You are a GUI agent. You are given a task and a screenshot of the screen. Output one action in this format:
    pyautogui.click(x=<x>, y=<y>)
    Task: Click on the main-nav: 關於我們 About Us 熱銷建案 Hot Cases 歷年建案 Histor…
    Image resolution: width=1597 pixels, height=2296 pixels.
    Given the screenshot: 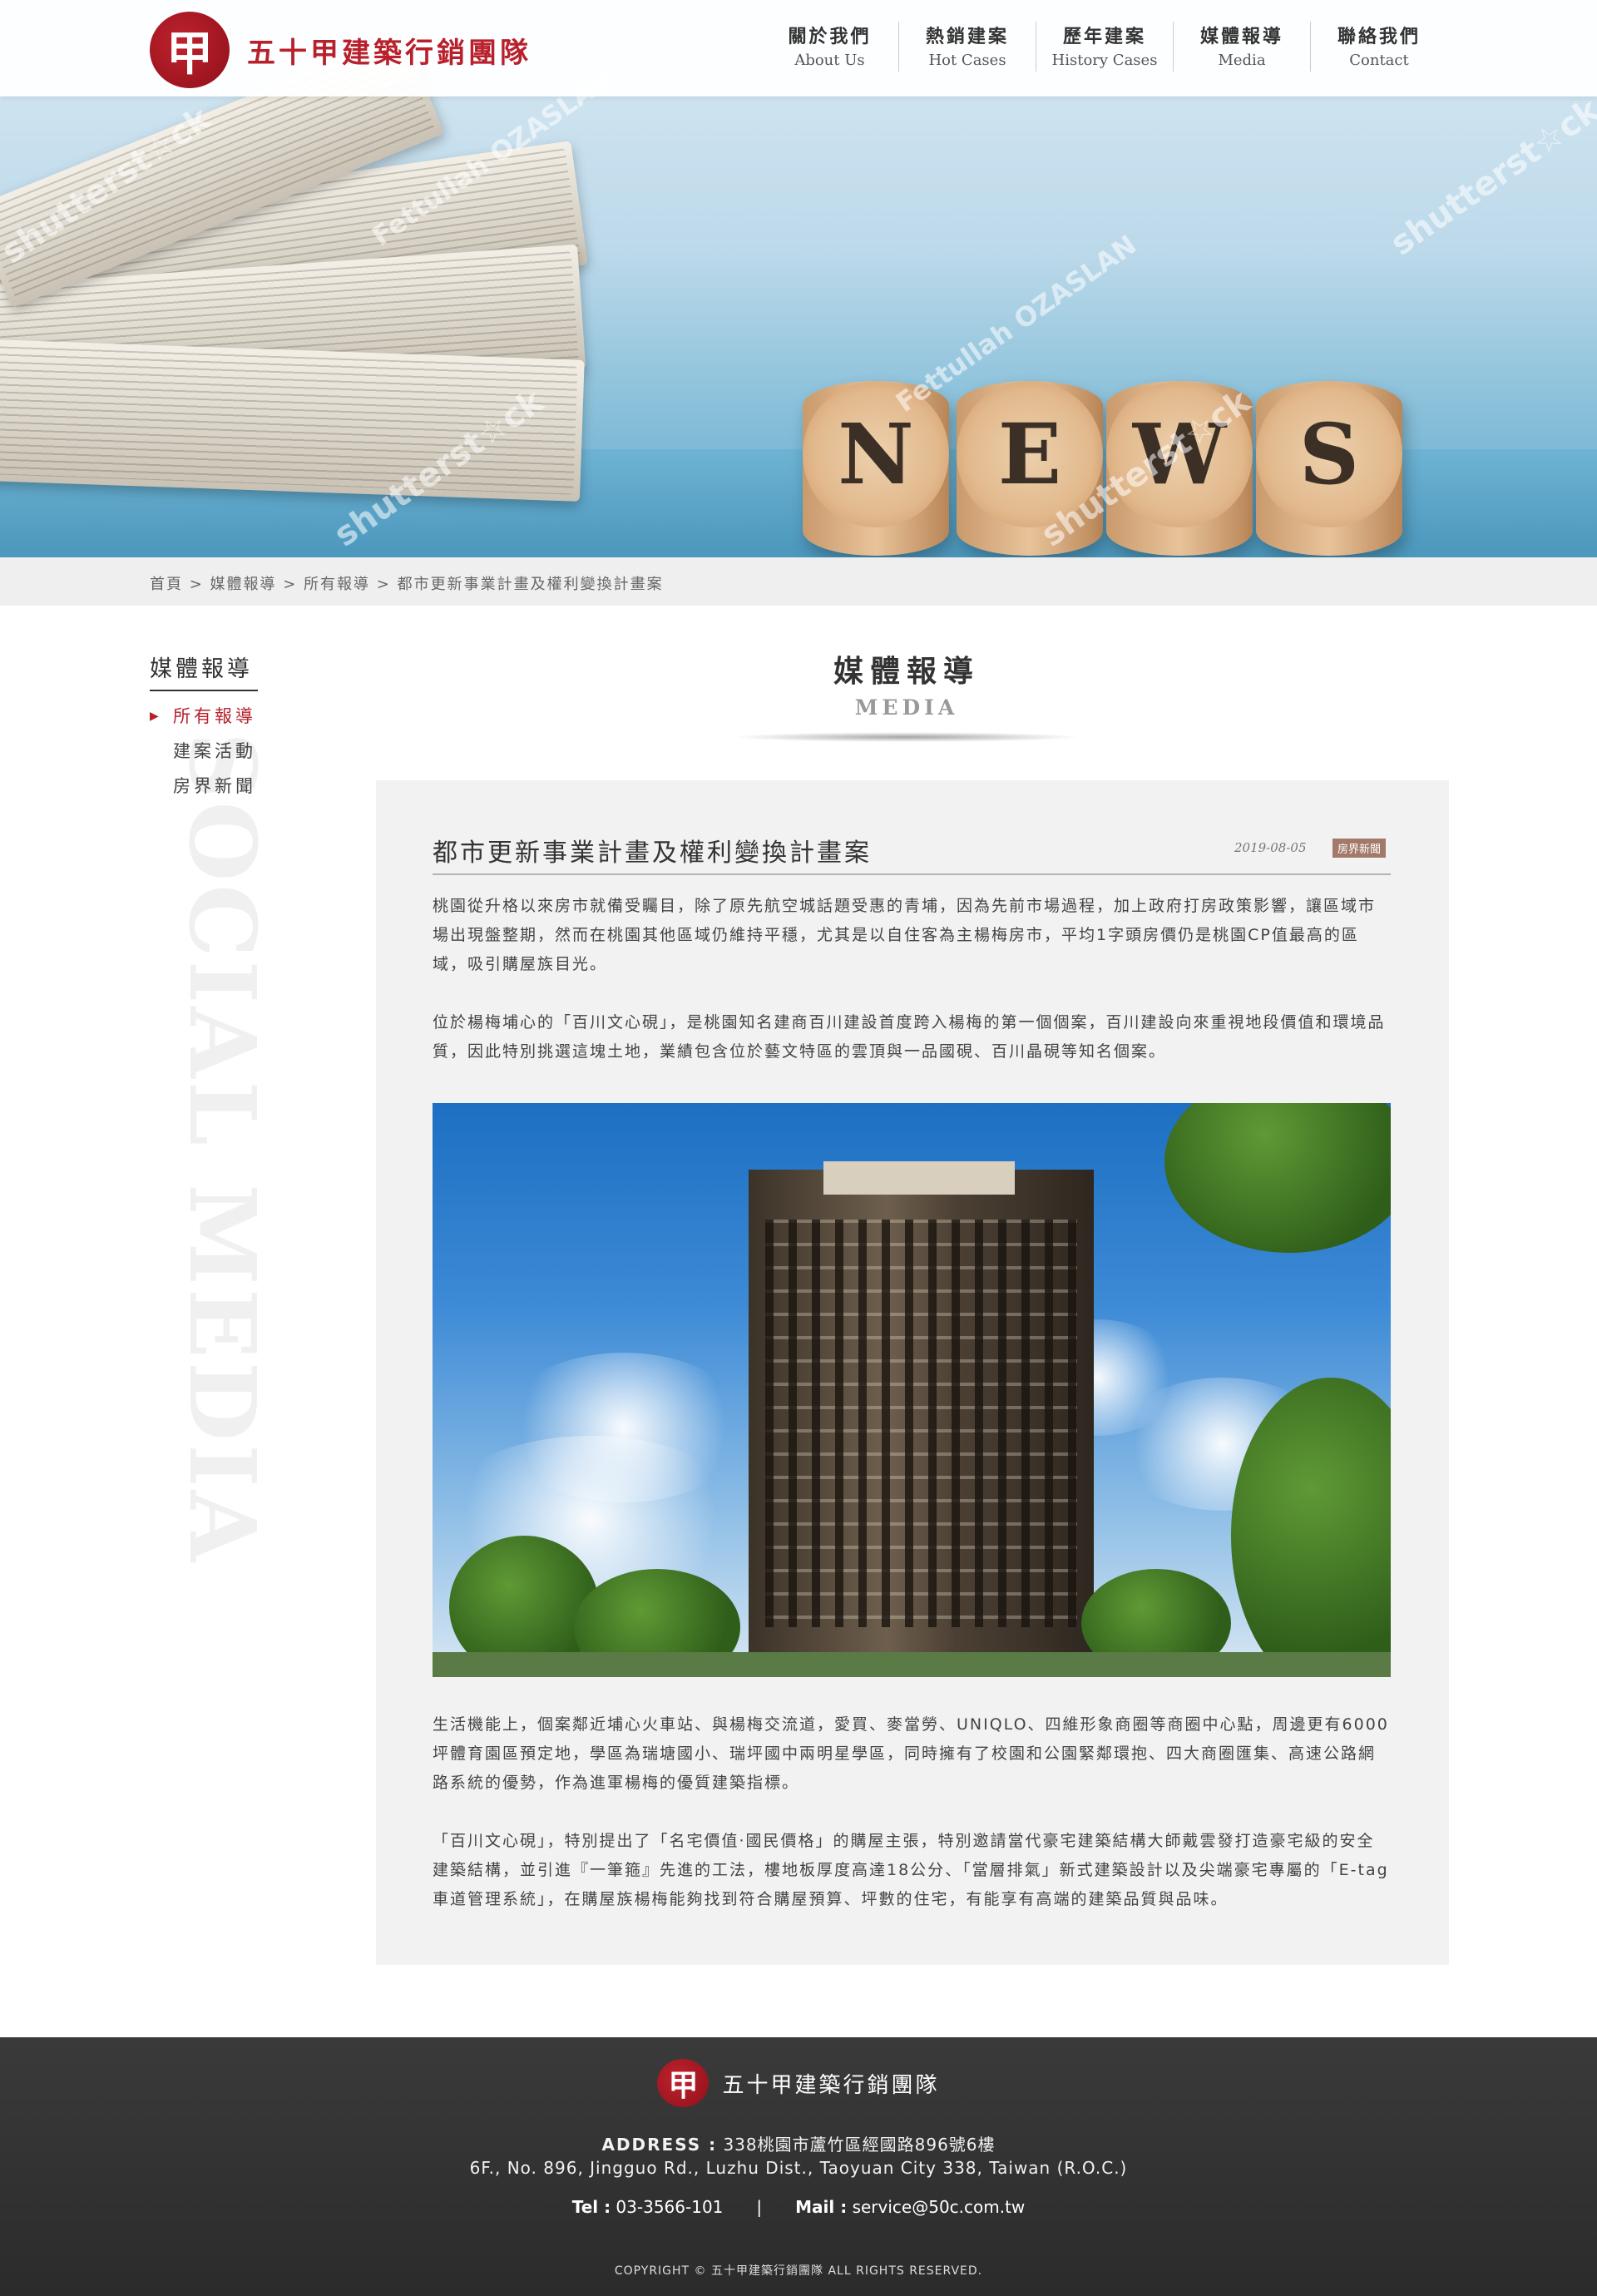 What is the action you would take?
    pyautogui.click(x=1104, y=47)
    